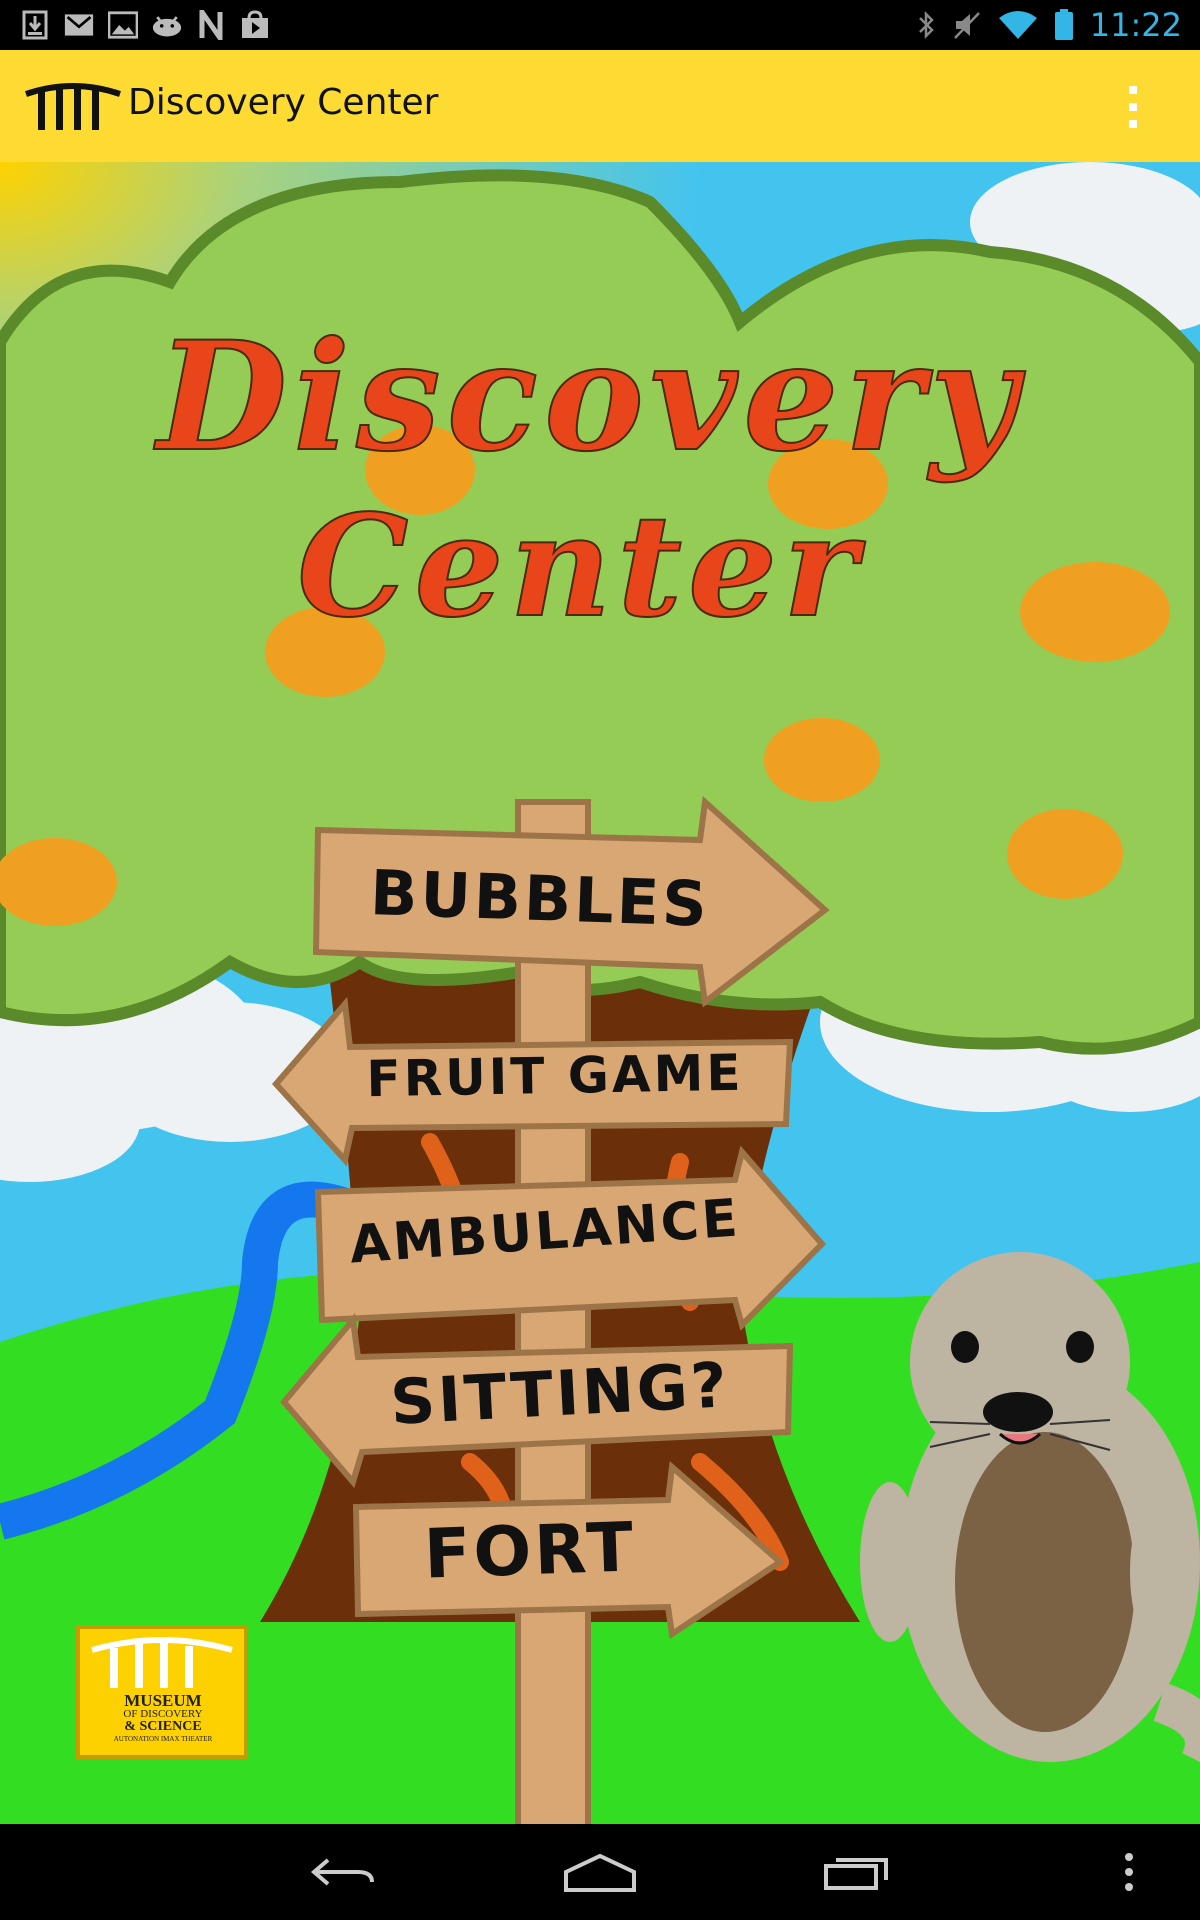 The width and height of the screenshot is (1200, 1920). I want to click on bubbles-button: BUBBLES, so click(540, 898).